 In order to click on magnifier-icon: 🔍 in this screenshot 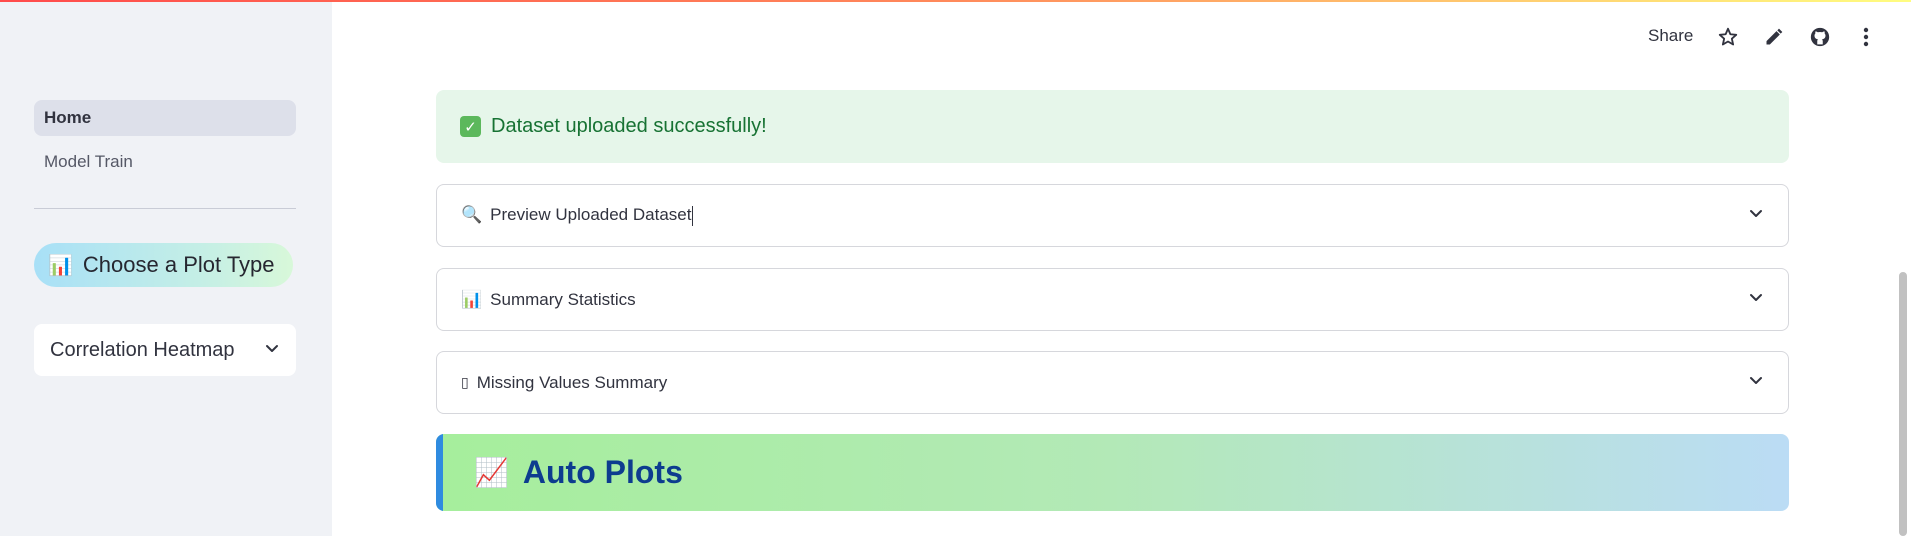, I will do `click(472, 215)`.